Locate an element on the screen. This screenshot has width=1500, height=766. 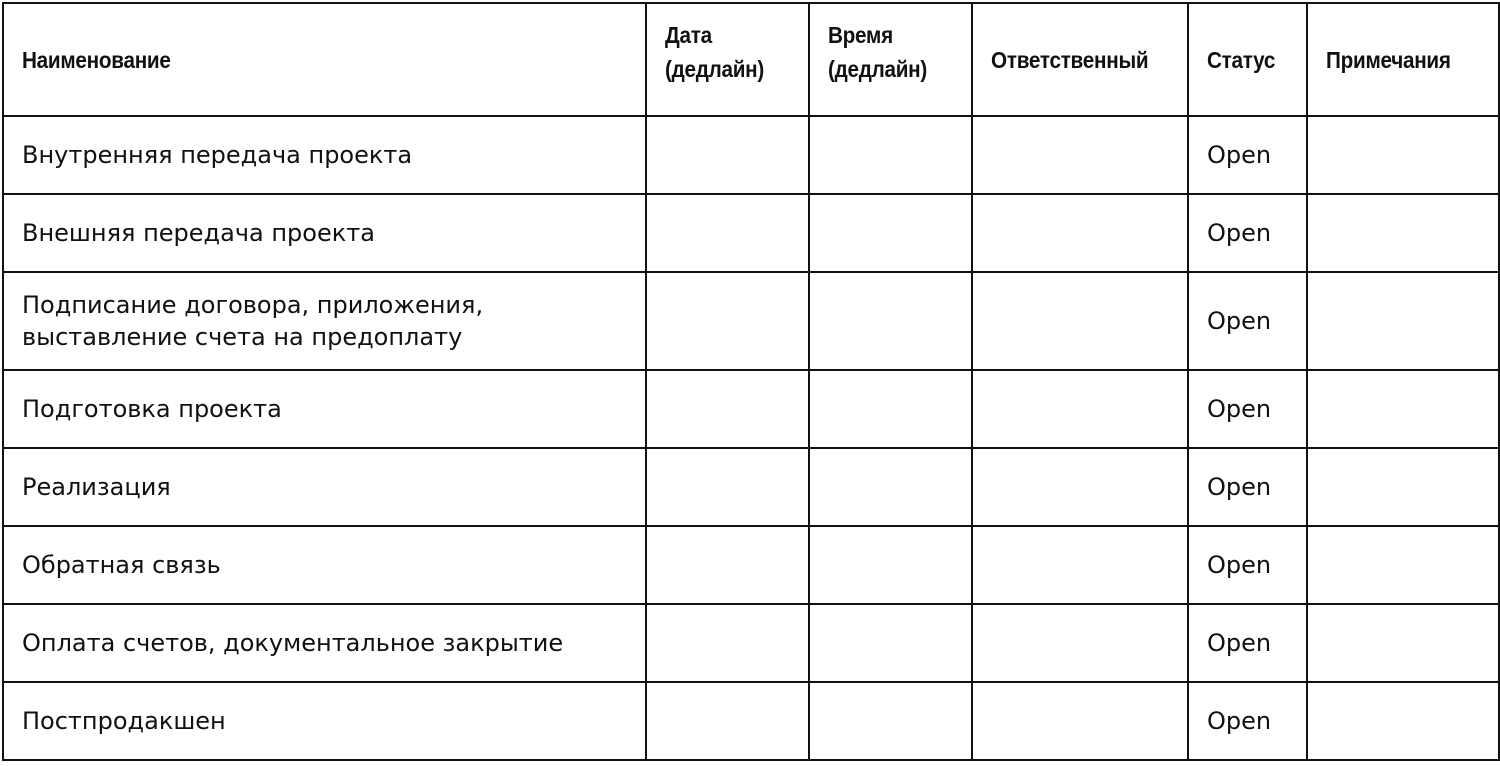
cell-name: Обратная связь is located at coordinates (324, 565).